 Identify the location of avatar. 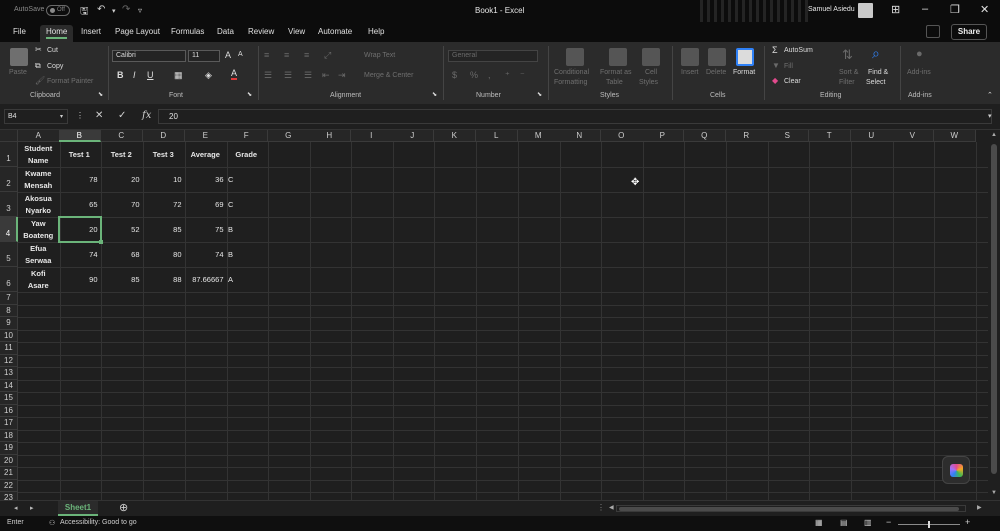
(865, 10).